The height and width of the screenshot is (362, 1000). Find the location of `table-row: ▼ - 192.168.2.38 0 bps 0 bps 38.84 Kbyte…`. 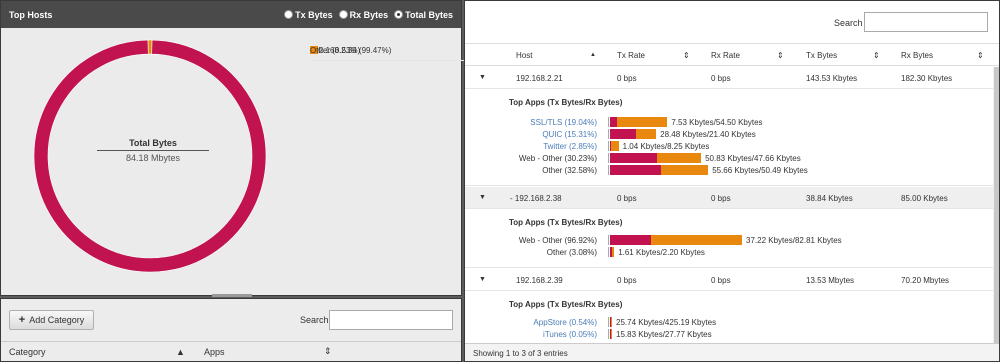

table-row: ▼ - 192.168.2.38 0 bps 0 bps 38.84 Kbyte… is located at coordinates (729, 198).